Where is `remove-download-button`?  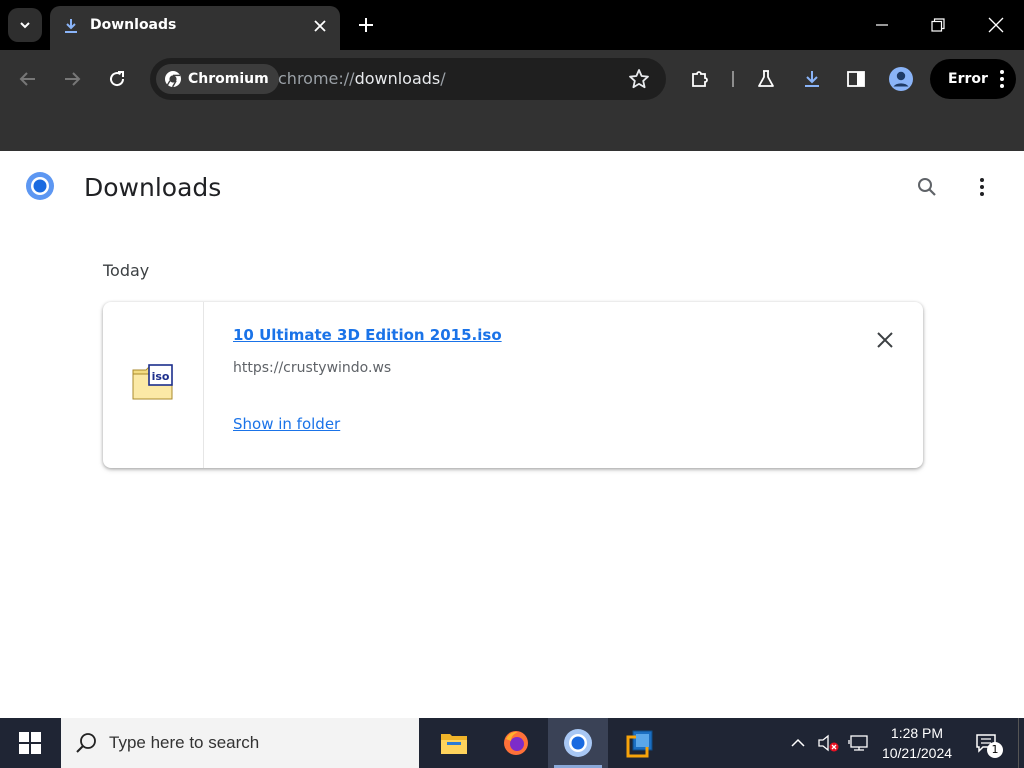
remove-download-button is located at coordinates (885, 340).